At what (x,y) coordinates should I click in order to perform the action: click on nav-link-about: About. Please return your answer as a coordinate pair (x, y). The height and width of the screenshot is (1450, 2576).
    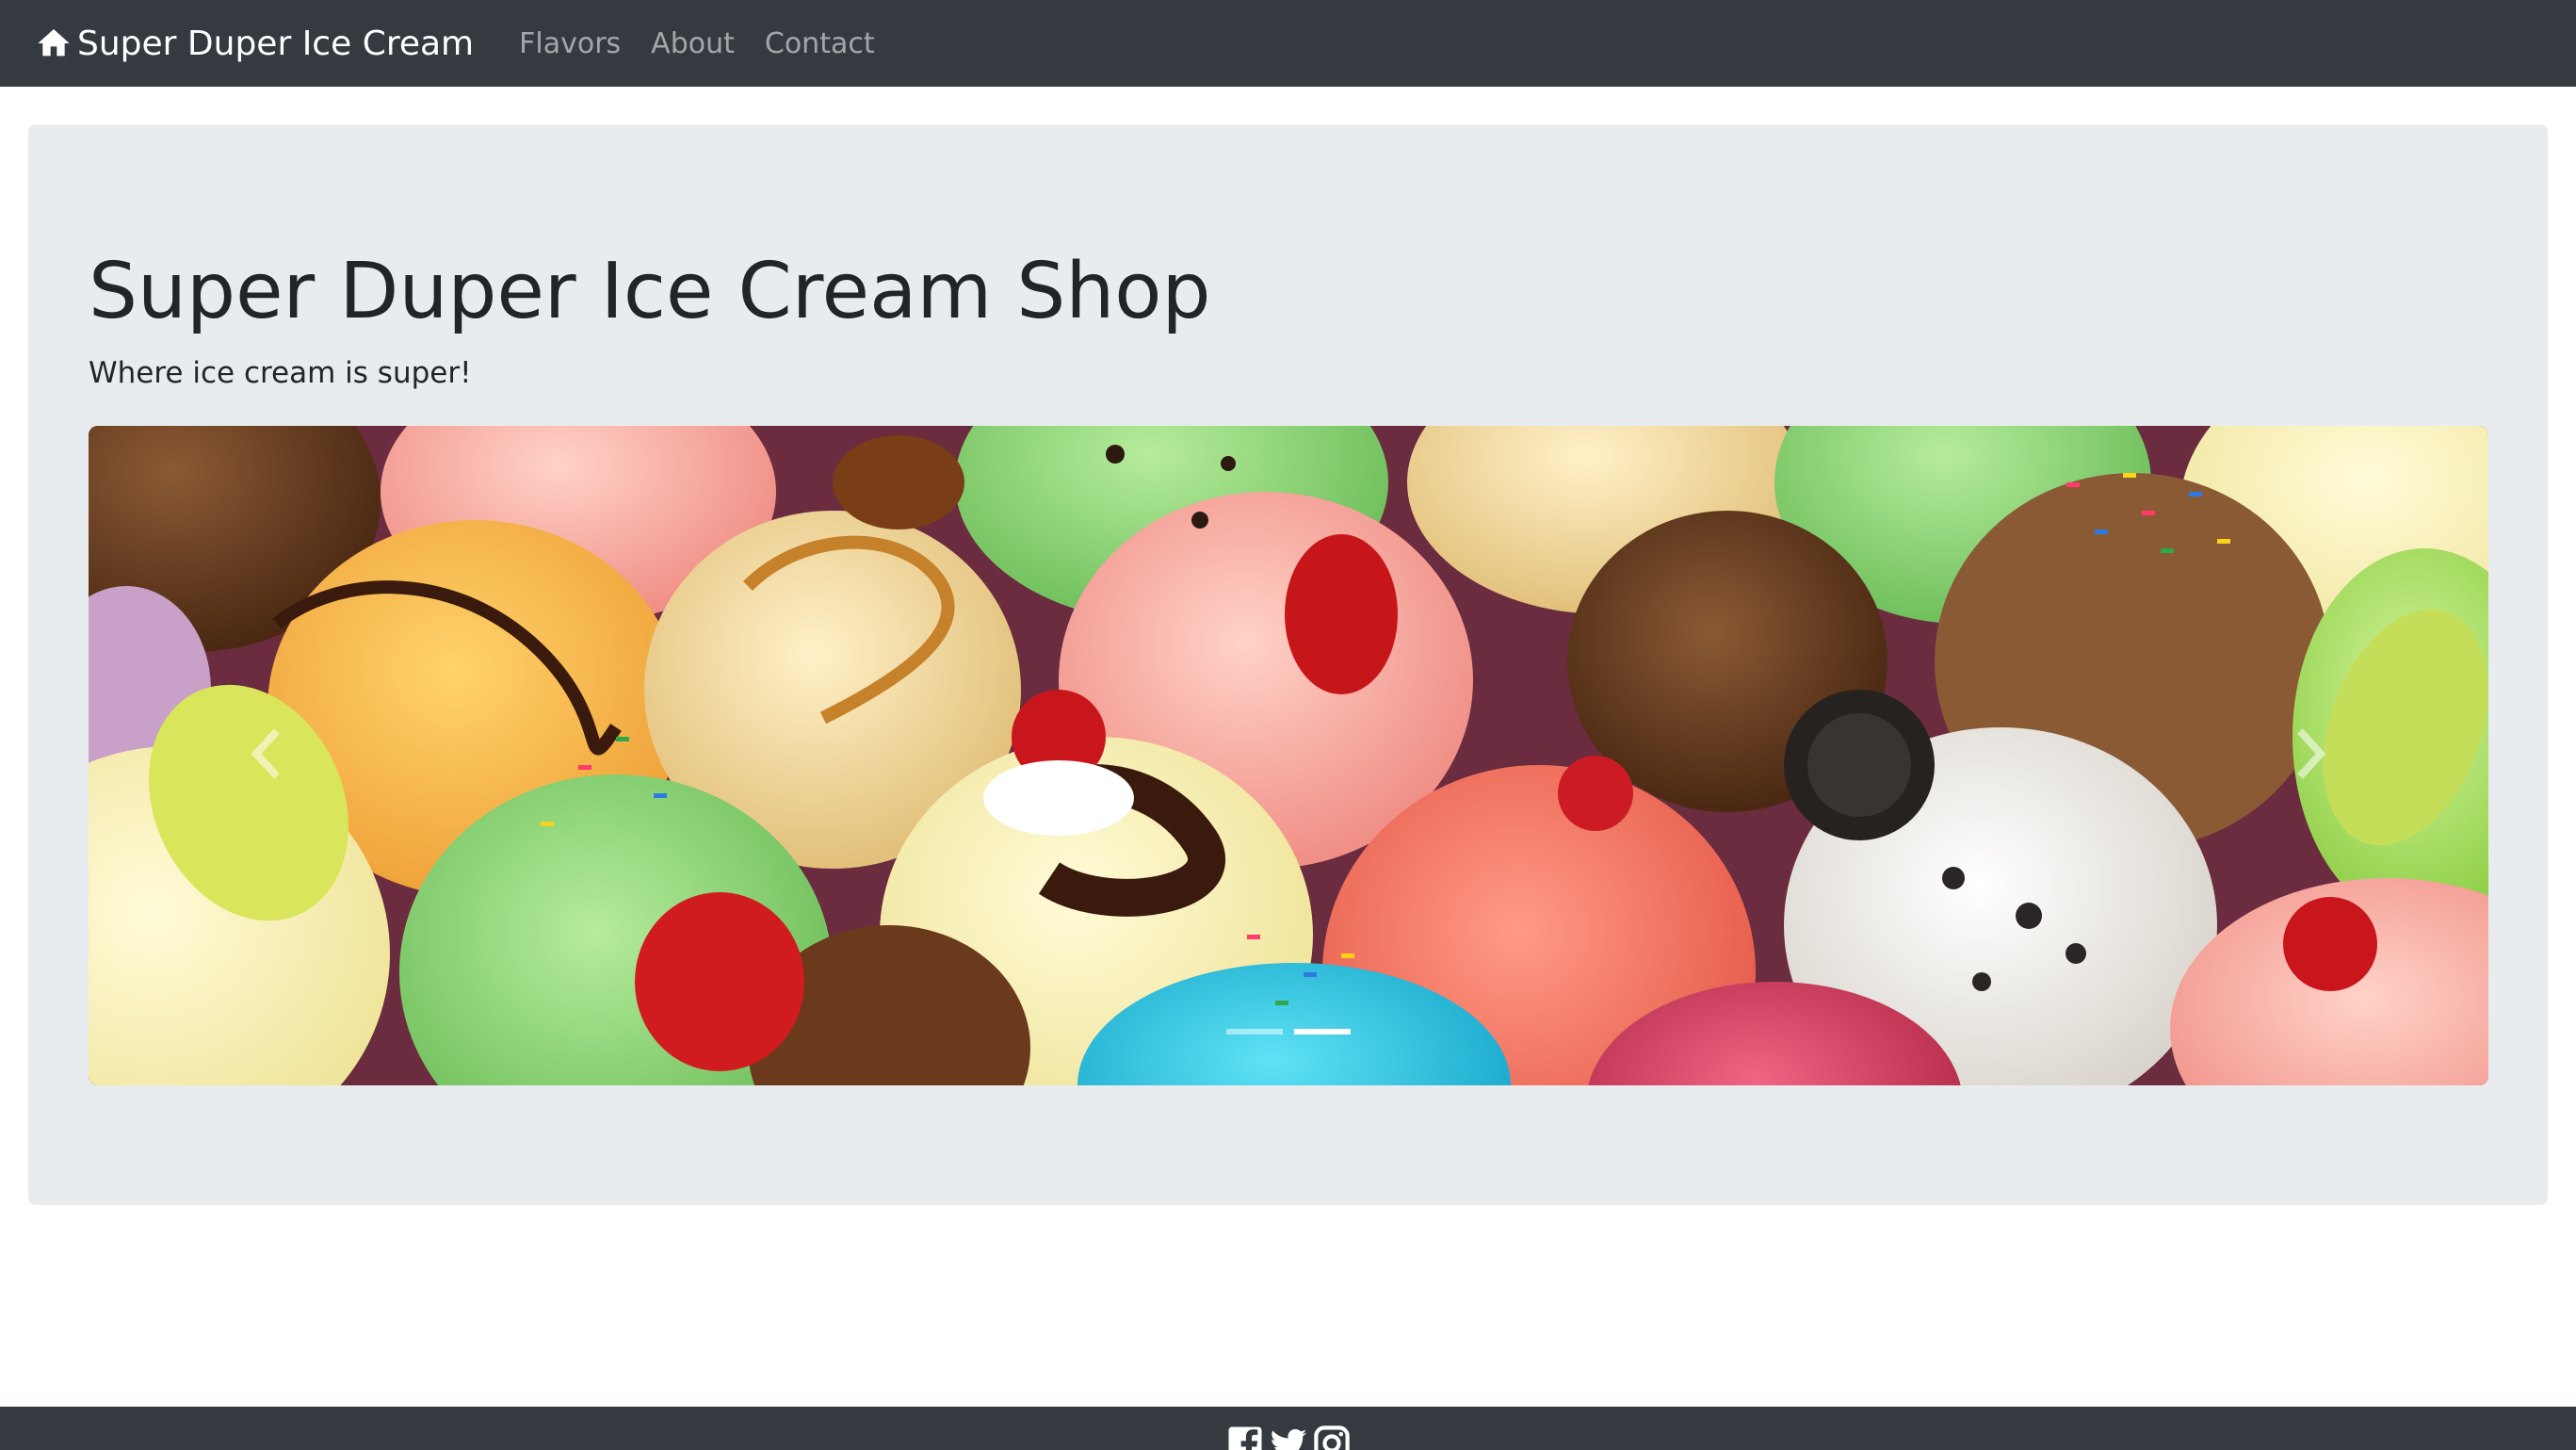
    Looking at the image, I should click on (693, 43).